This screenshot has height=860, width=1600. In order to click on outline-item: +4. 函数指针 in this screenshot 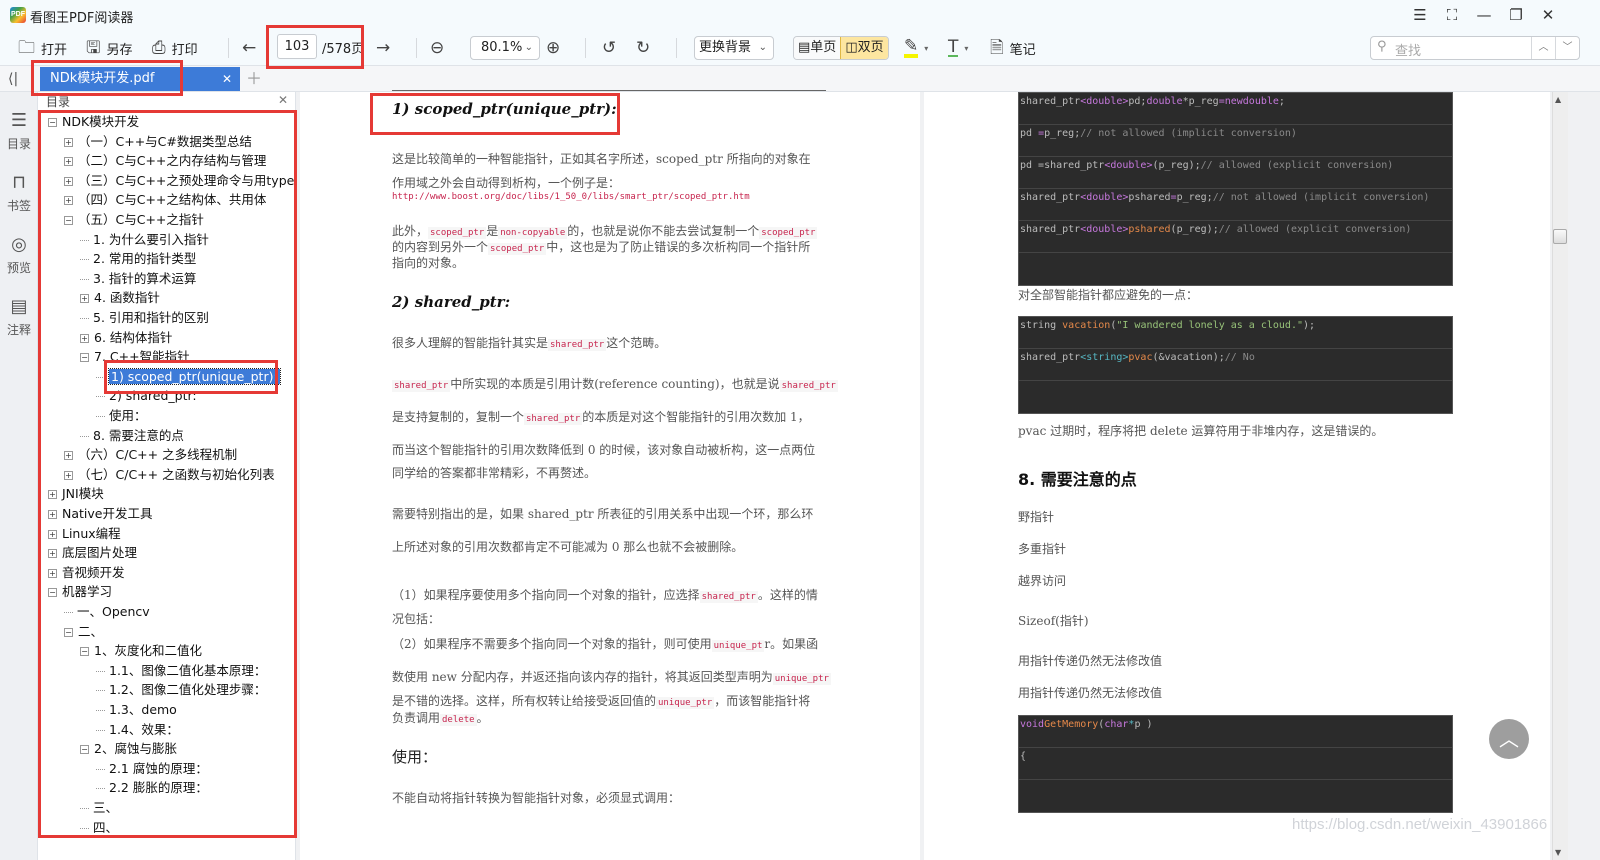, I will do `click(120, 297)`.